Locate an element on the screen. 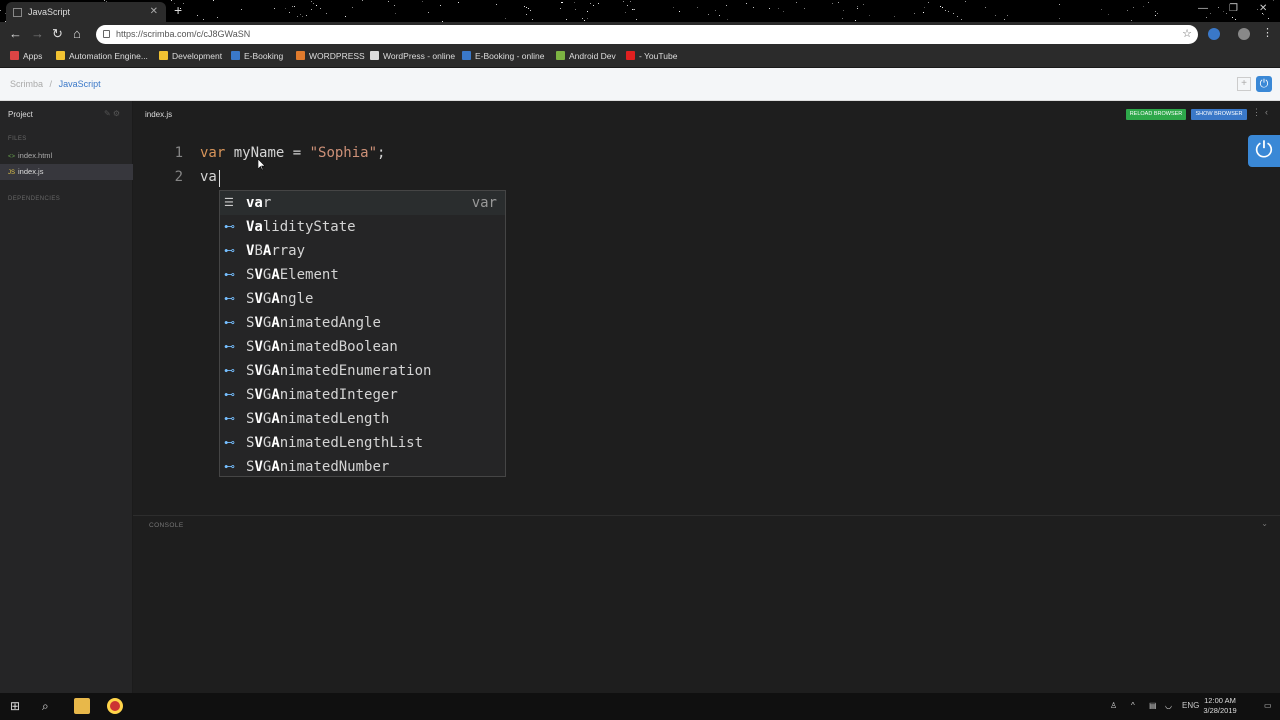 The image size is (1280, 720). search-icon: ⌕ is located at coordinates (45, 706).